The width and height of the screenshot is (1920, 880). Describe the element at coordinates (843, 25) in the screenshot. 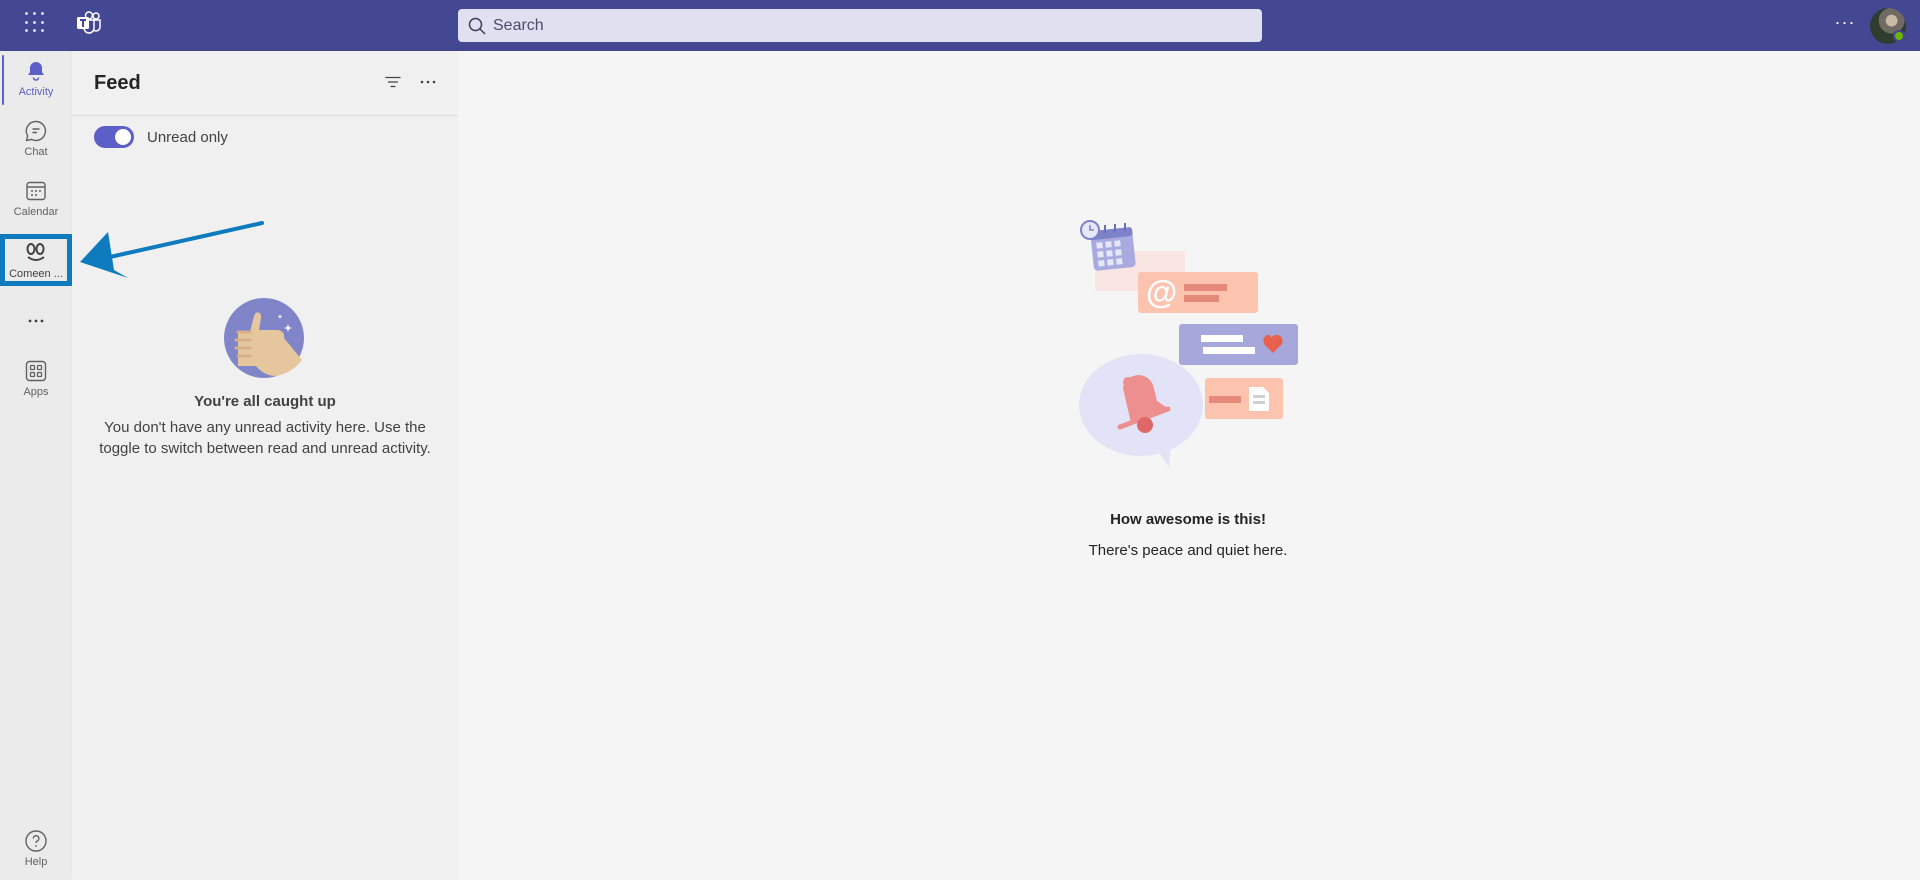

I see `search-input` at that location.